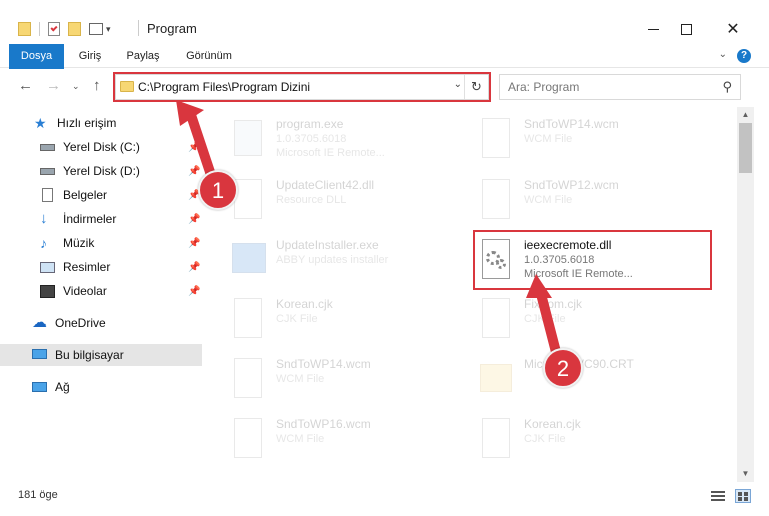  What do you see at coordinates (97, 85) in the screenshot?
I see `up-arrow-icon: ↑` at bounding box center [97, 85].